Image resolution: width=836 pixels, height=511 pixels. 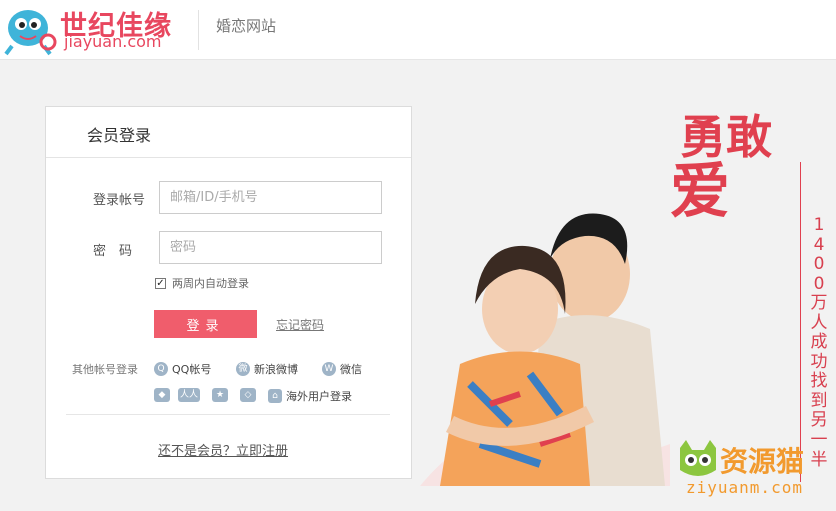 What do you see at coordinates (270, 247) in the screenshot?
I see `password-input` at bounding box center [270, 247].